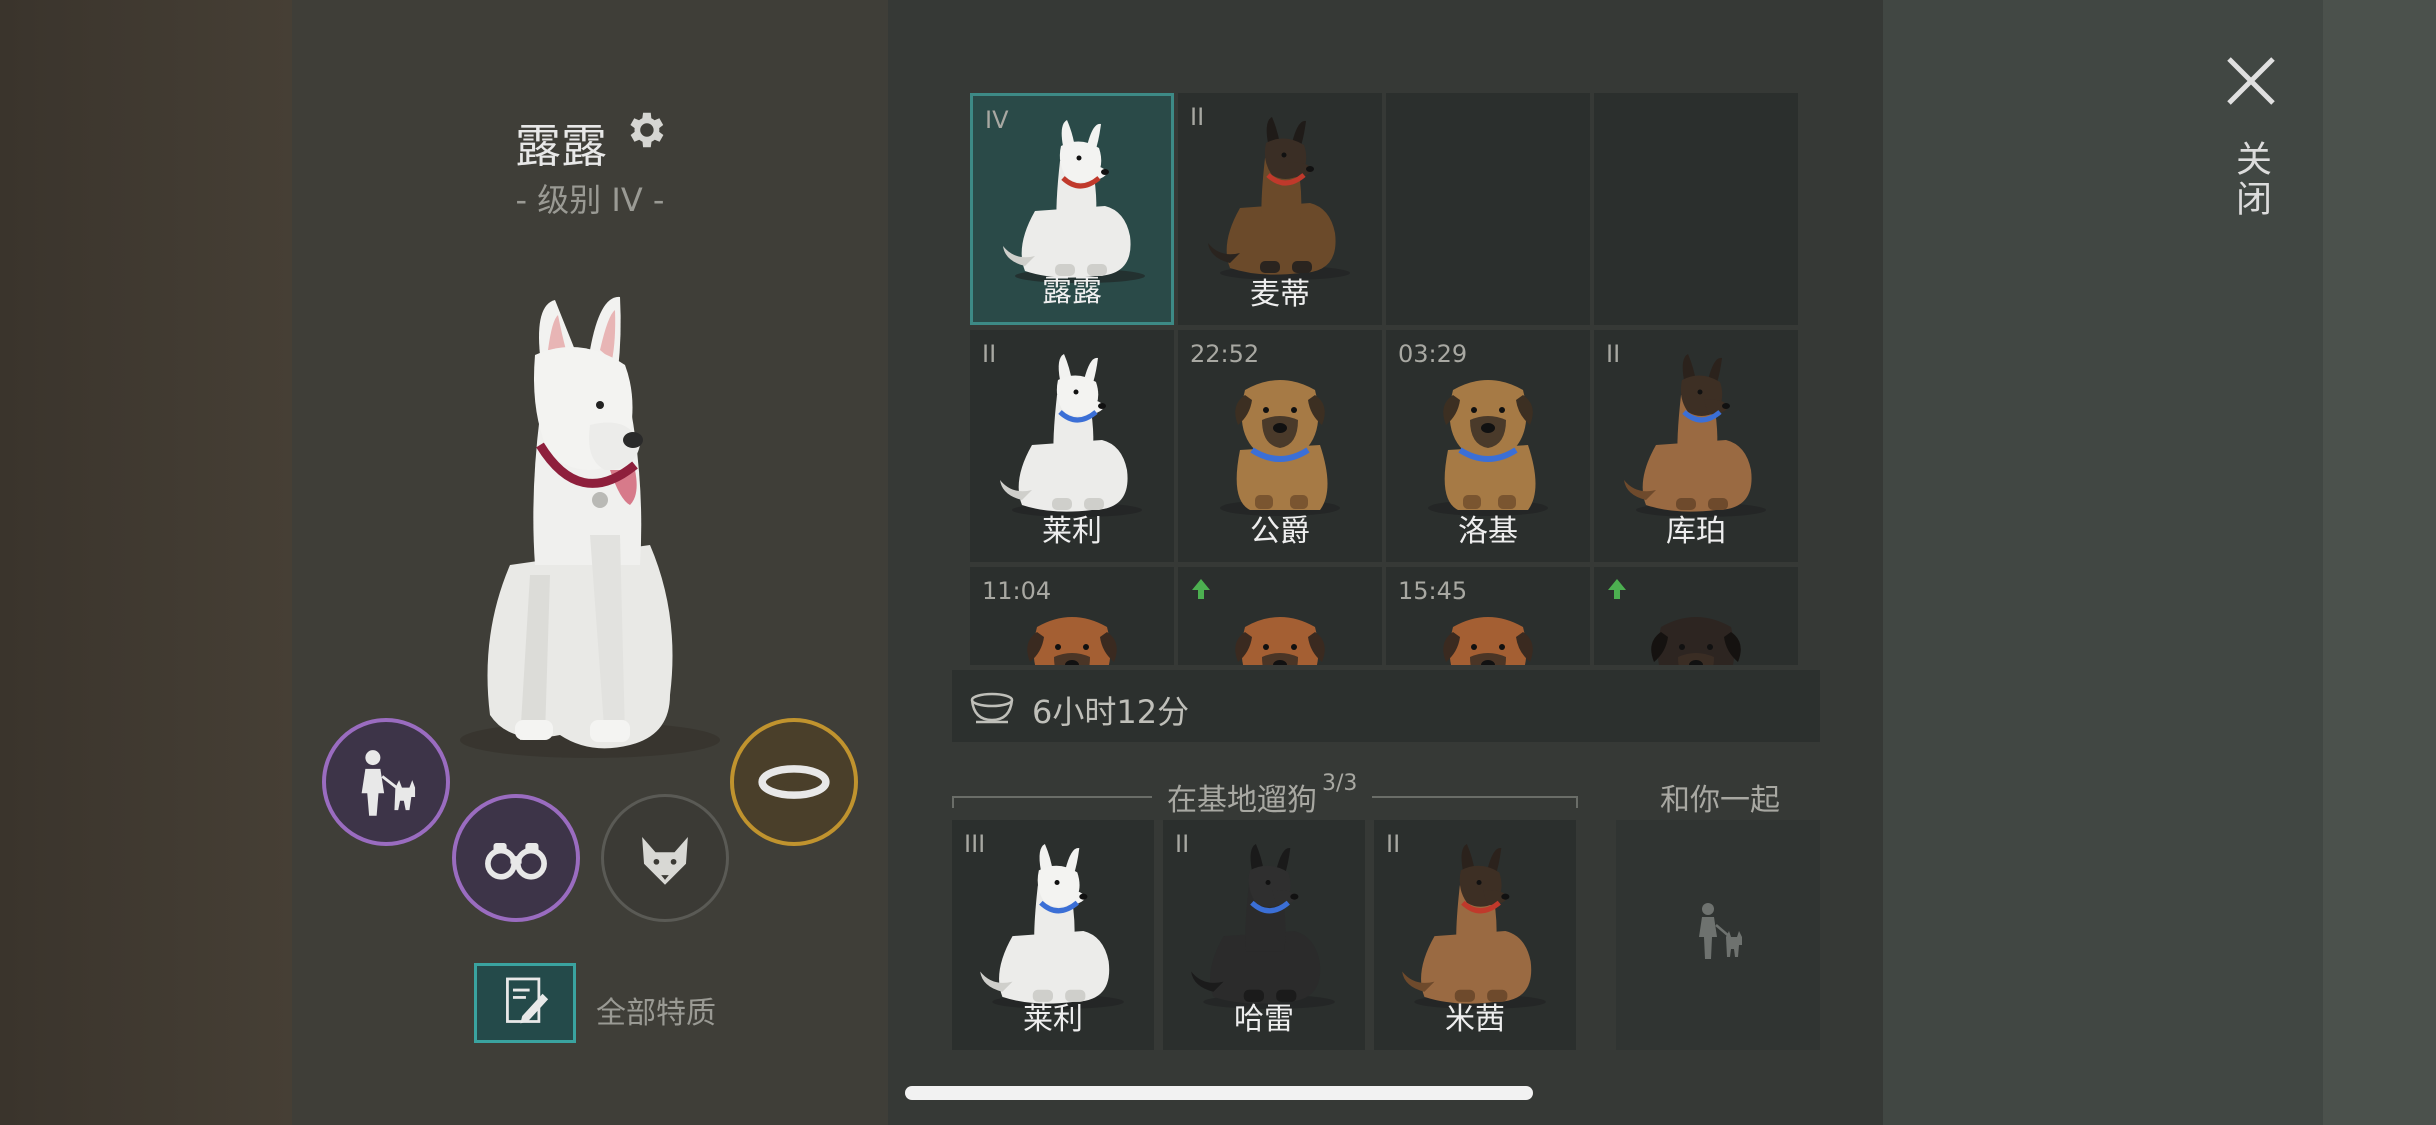  What do you see at coordinates (1219, 1093) in the screenshot?
I see `home-indicator` at bounding box center [1219, 1093].